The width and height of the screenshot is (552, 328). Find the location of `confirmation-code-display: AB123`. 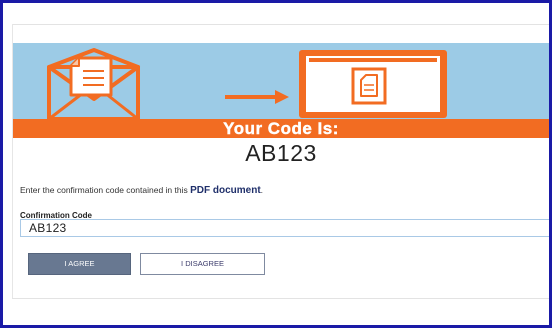

confirmation-code-display: AB123 is located at coordinates (281, 153).